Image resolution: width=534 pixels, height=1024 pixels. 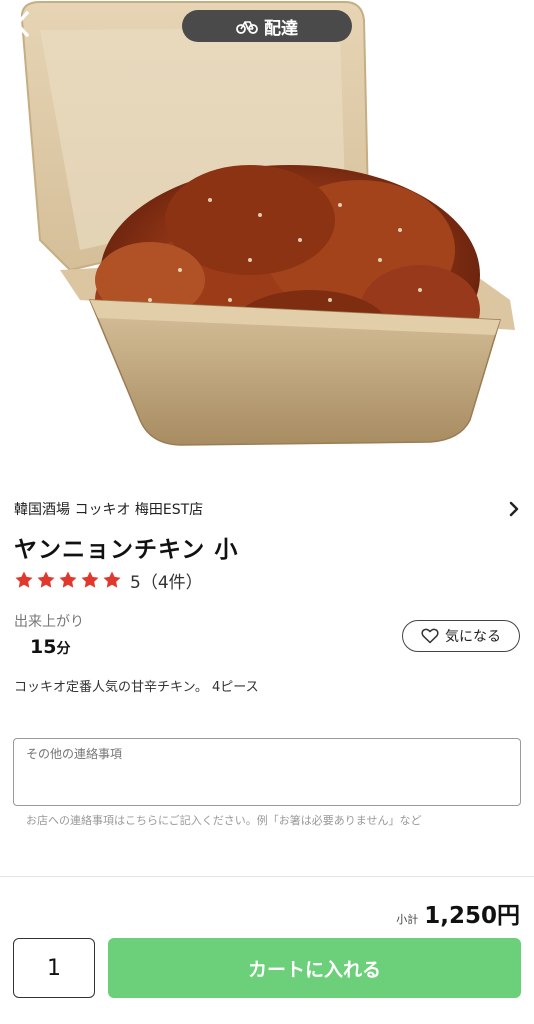 What do you see at coordinates (63, 649) in the screenshot?
I see `prep-time-unit: 分` at bounding box center [63, 649].